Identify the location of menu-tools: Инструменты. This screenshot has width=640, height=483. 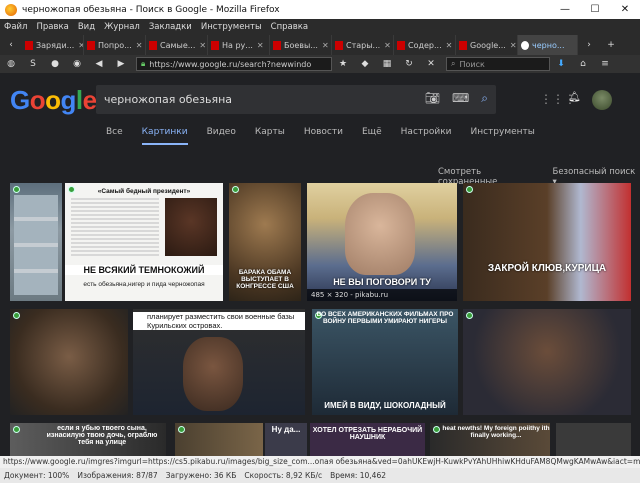
(231, 27).